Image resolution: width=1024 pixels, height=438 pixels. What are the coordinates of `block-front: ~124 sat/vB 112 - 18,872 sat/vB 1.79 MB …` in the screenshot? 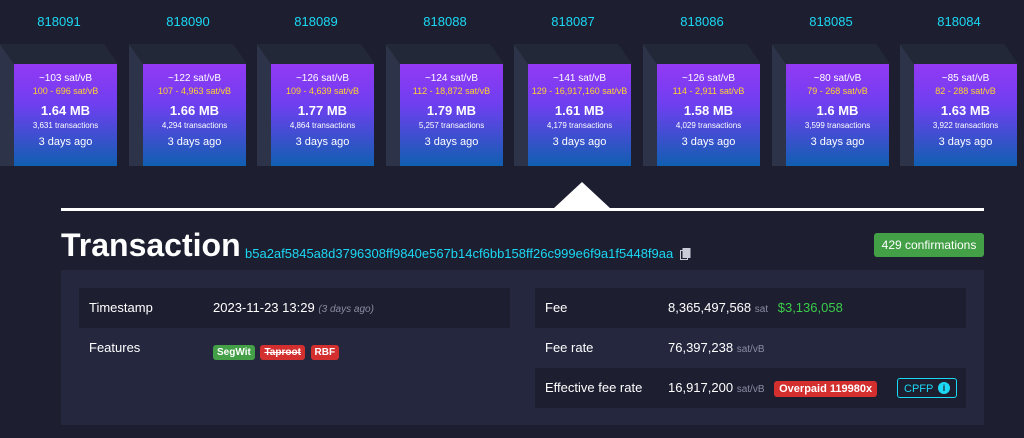 It's located at (451, 115).